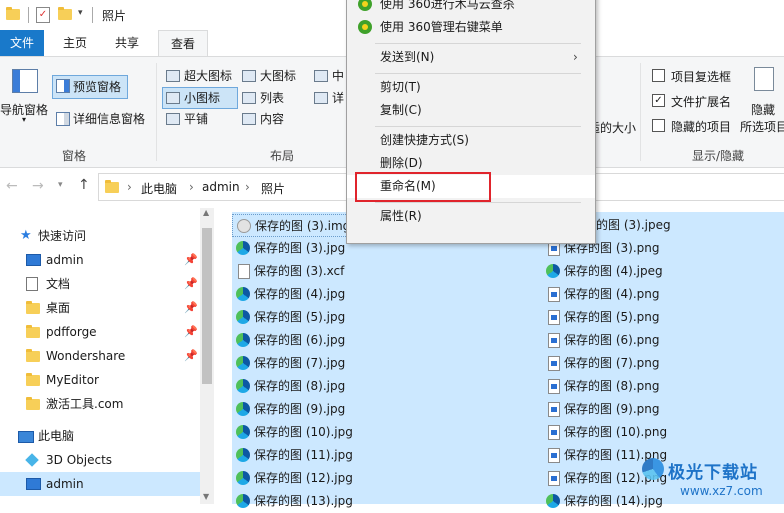  Describe the element at coordinates (38, 186) in the screenshot. I see `forward-arrow-icon: →` at that location.